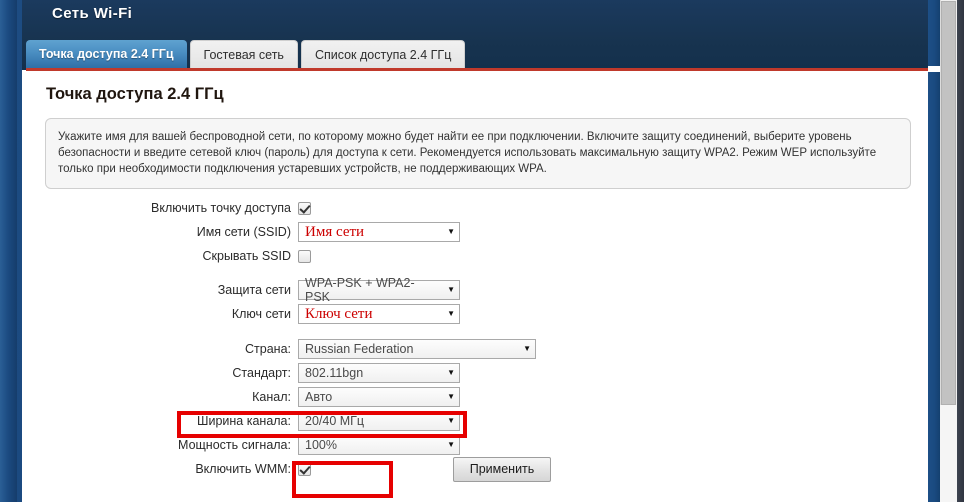 Image resolution: width=964 pixels, height=502 pixels. I want to click on select-network-key-value: Ключ сети, so click(339, 313).